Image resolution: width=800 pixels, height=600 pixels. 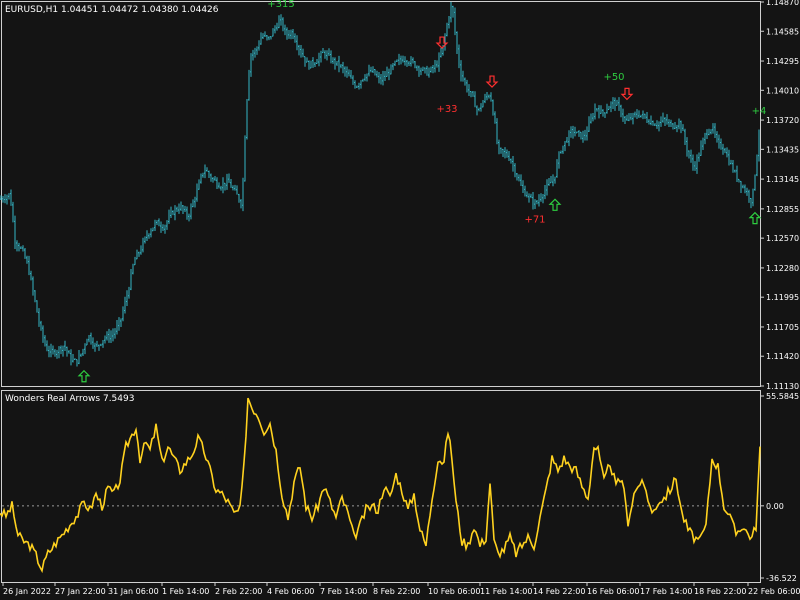 I want to click on time-tick-label: 1 Feb 14:00, so click(x=185, y=591).